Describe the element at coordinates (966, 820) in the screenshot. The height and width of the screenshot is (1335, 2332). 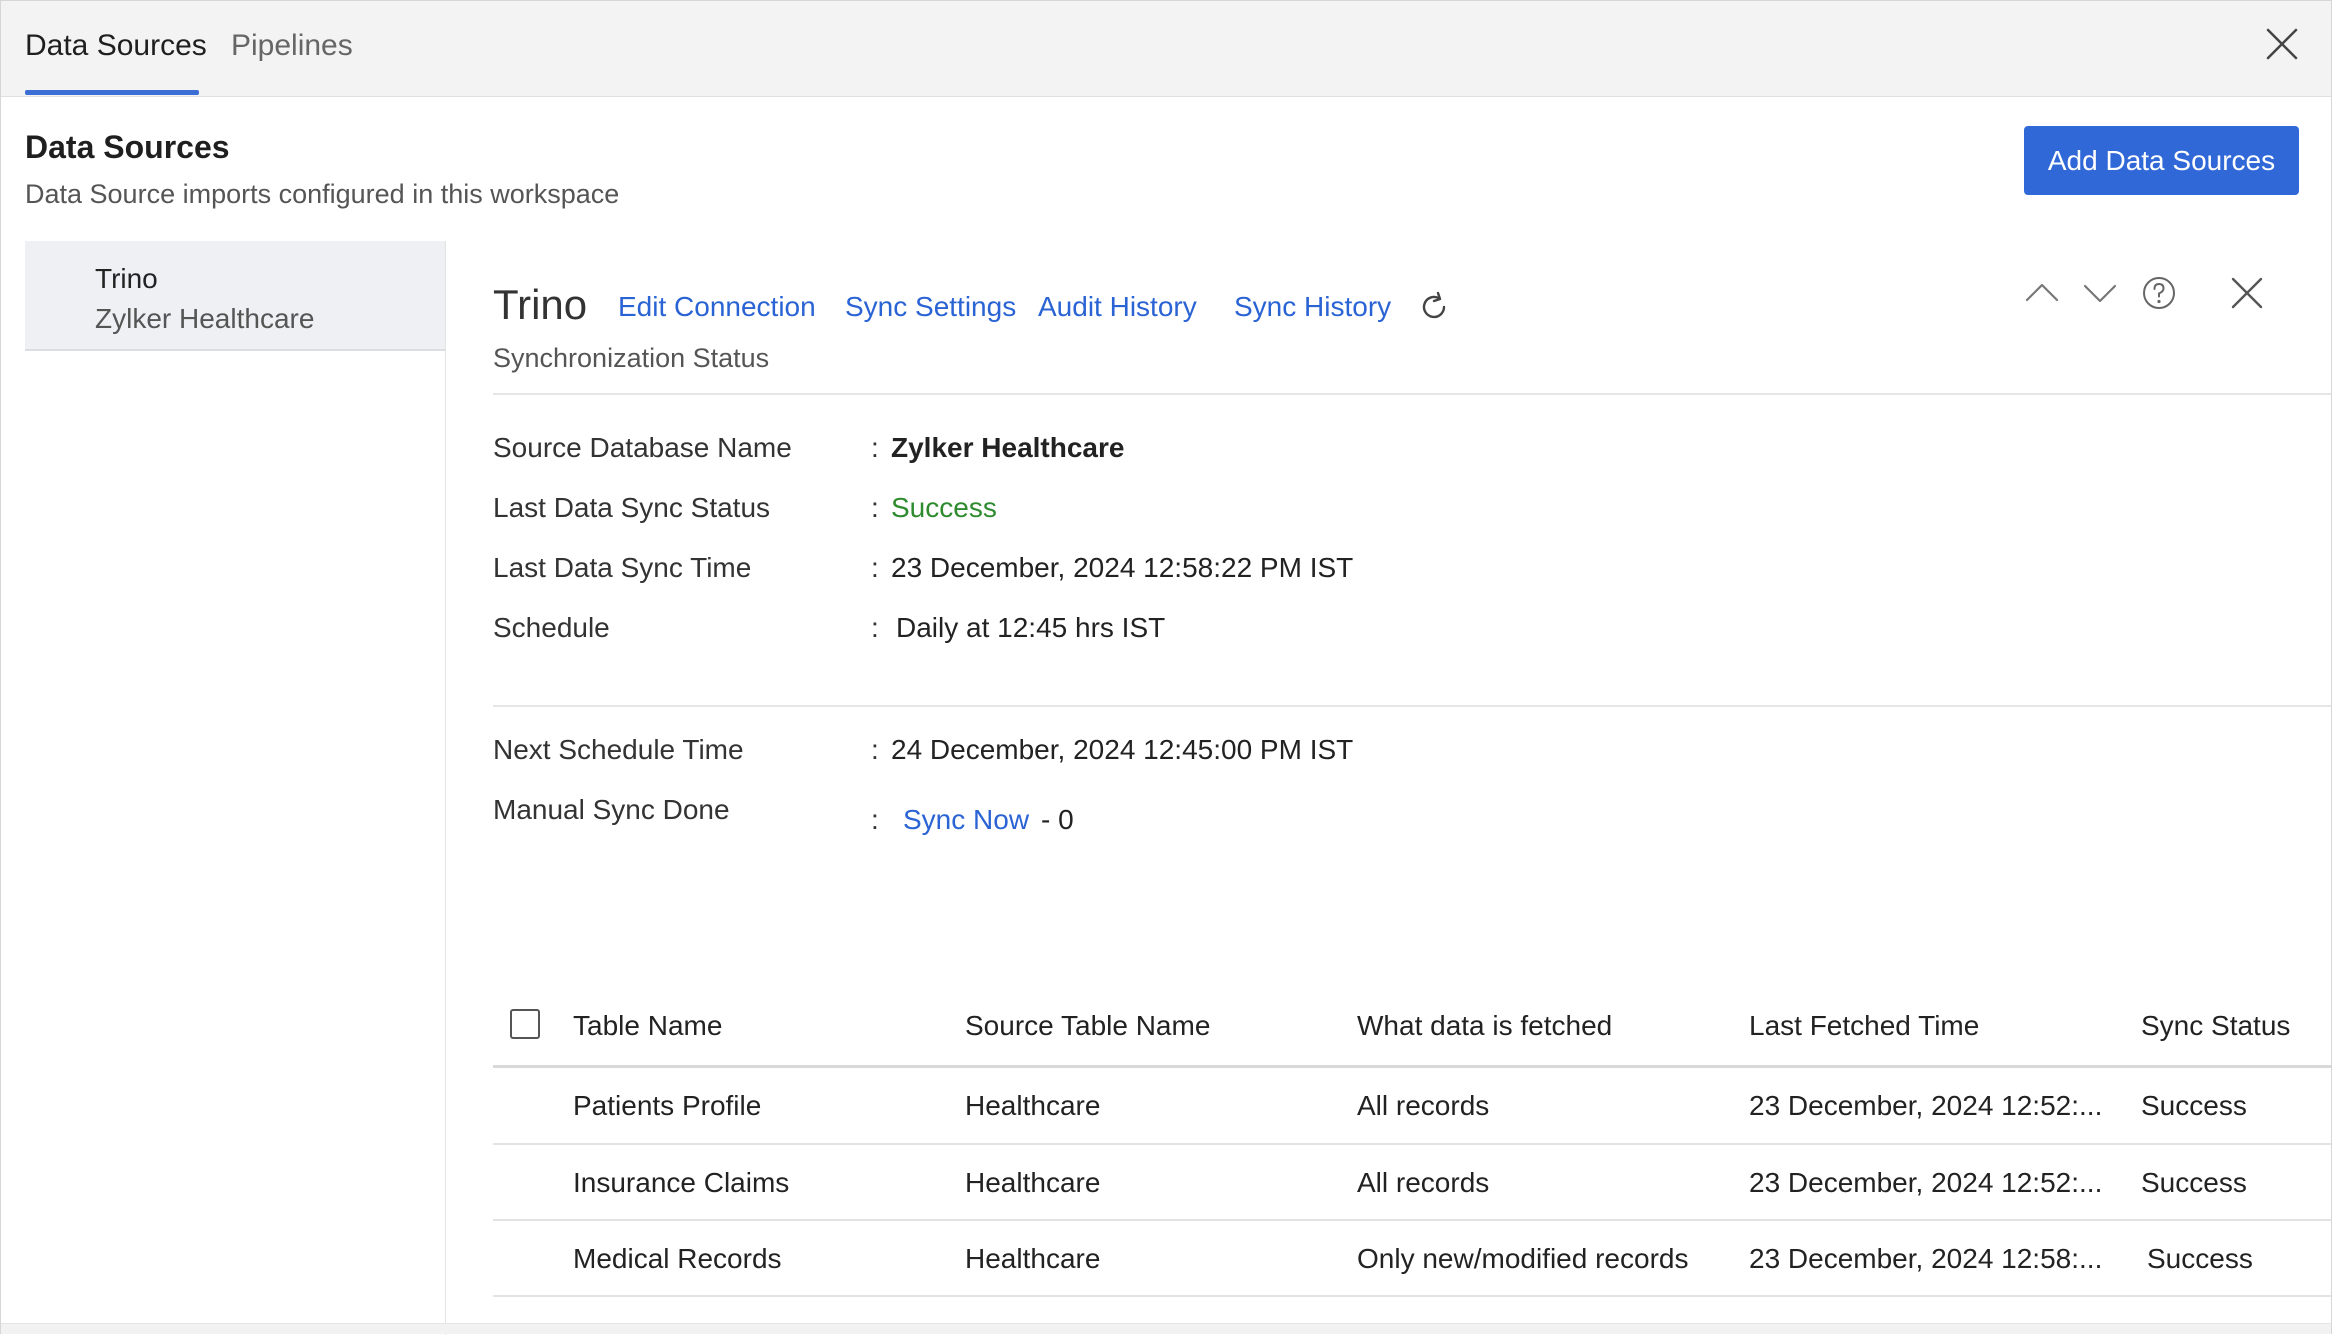
I see `sync-now-link: Sync Now` at that location.